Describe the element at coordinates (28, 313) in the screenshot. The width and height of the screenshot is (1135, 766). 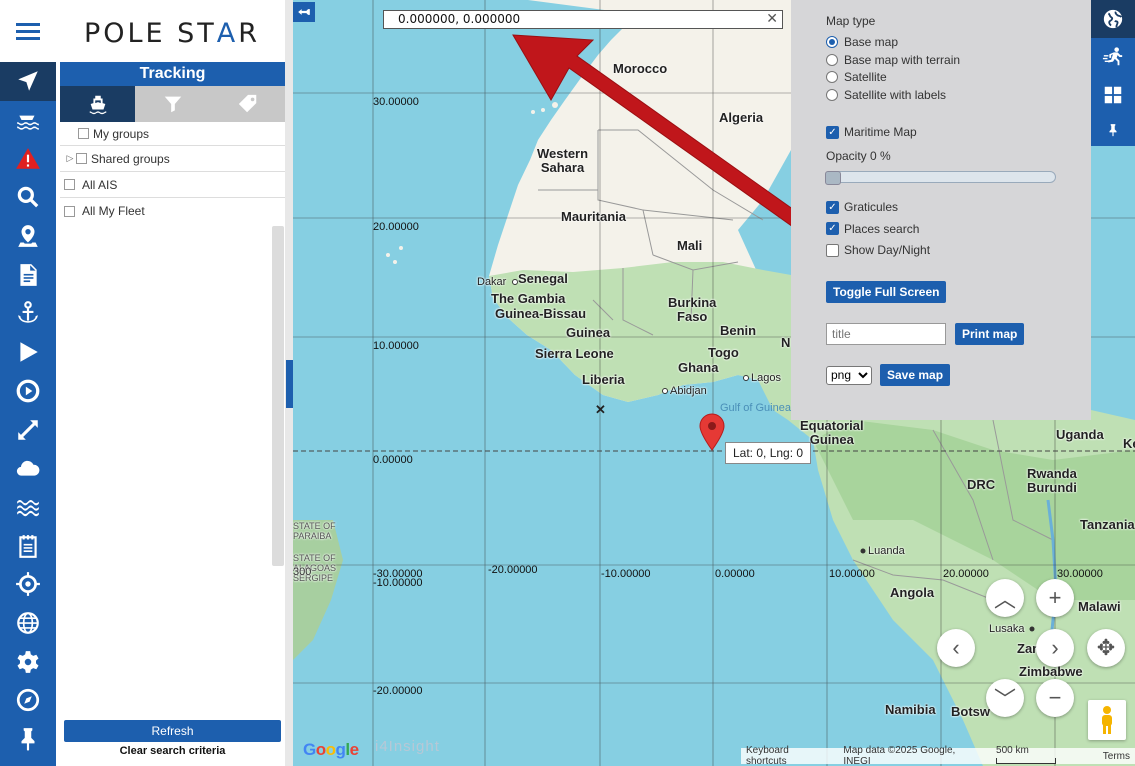
I see `anchor-icon` at that location.